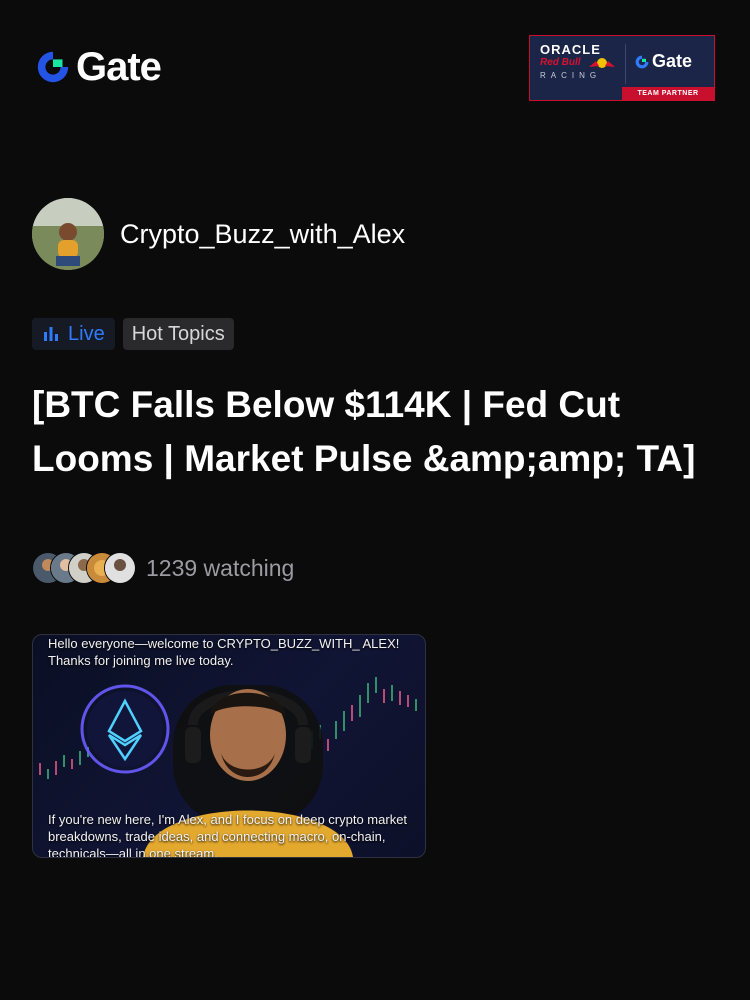 This screenshot has height=1000, width=750. I want to click on team-partner-badge: TEAM PARTNER, so click(668, 93).